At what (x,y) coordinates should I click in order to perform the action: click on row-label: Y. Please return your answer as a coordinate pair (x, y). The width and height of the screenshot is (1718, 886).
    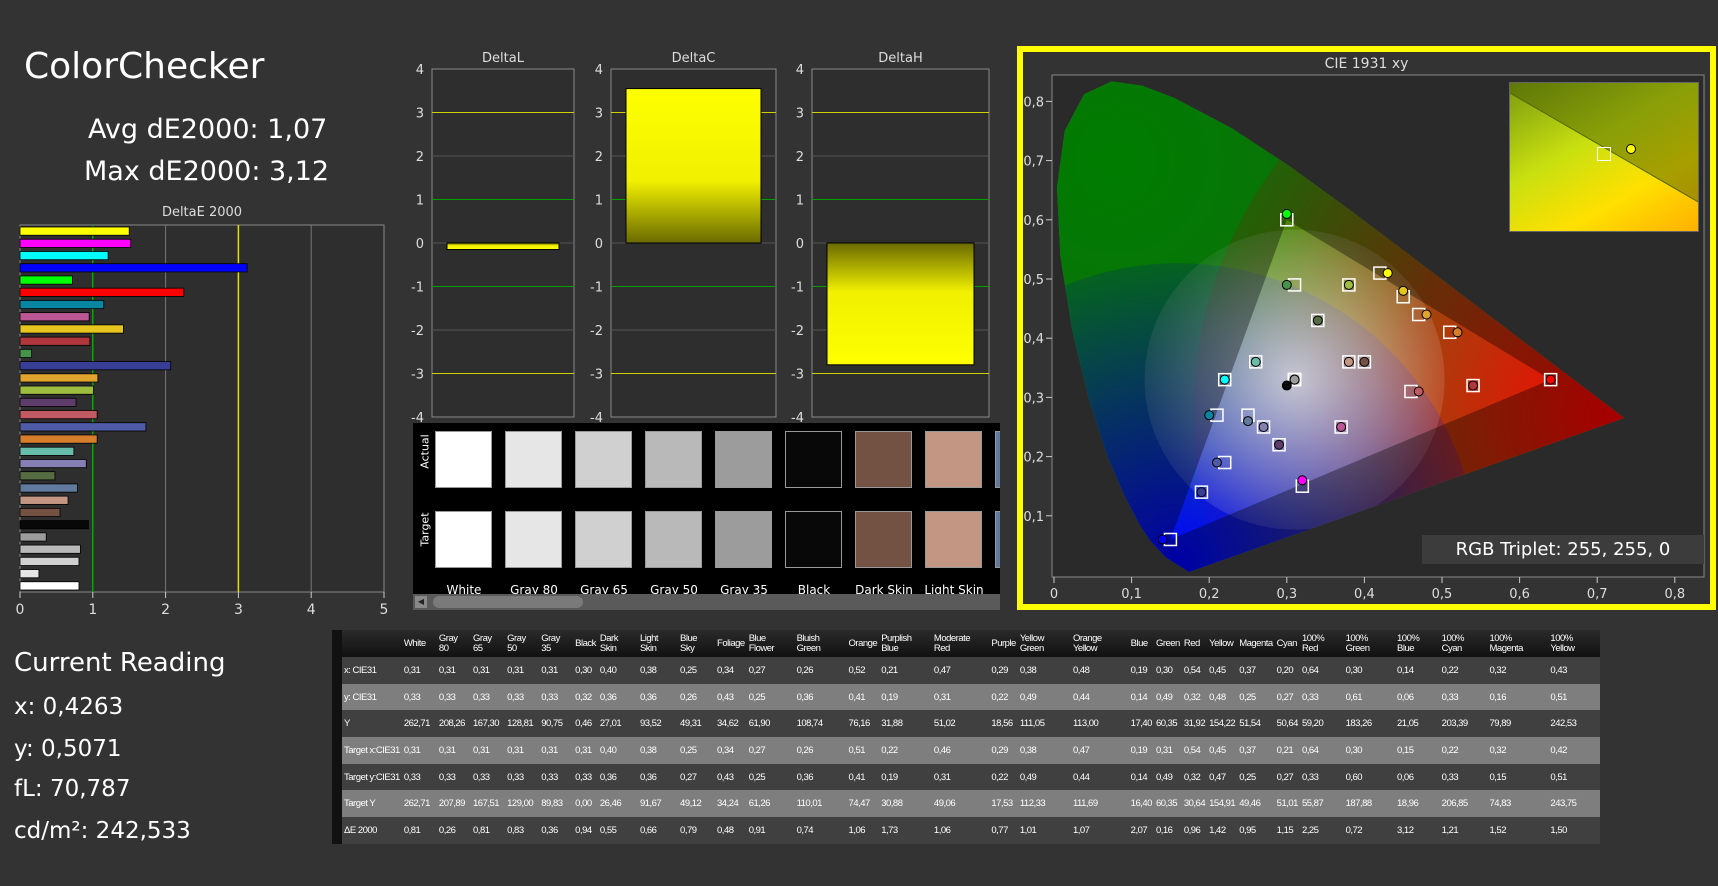
    Looking at the image, I should click on (369, 724).